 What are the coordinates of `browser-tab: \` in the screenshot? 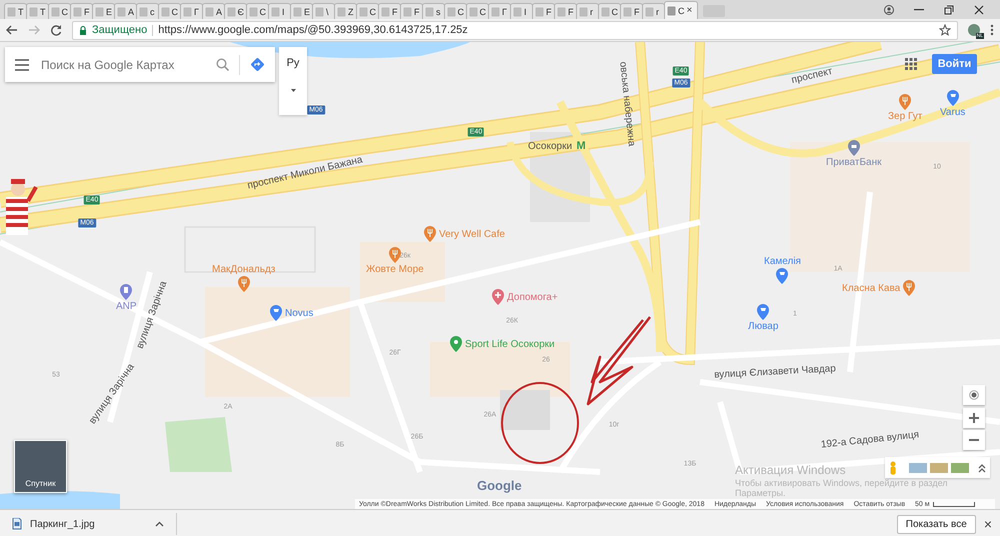 It's located at (323, 11).